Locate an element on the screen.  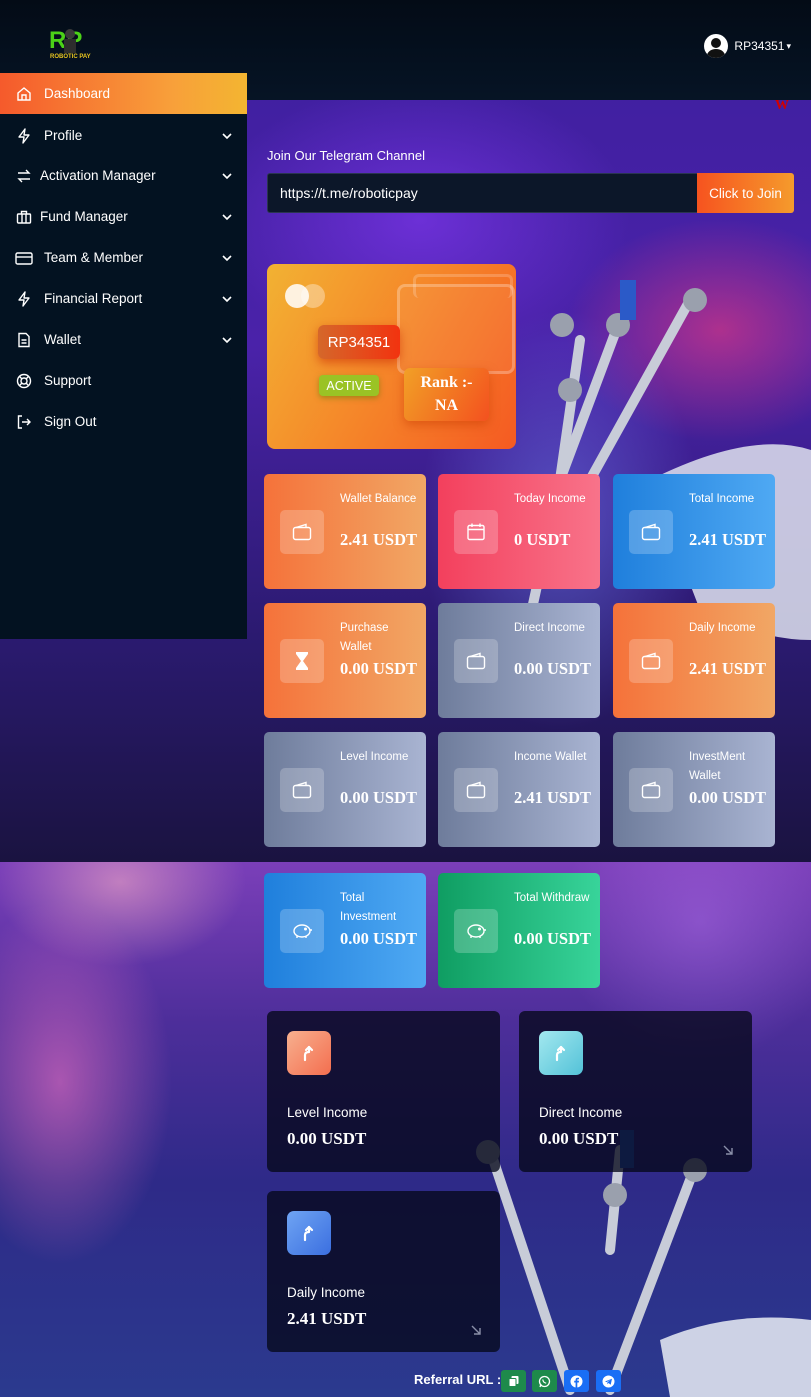
member-id-badge: RP34351 is located at coordinates (359, 342).